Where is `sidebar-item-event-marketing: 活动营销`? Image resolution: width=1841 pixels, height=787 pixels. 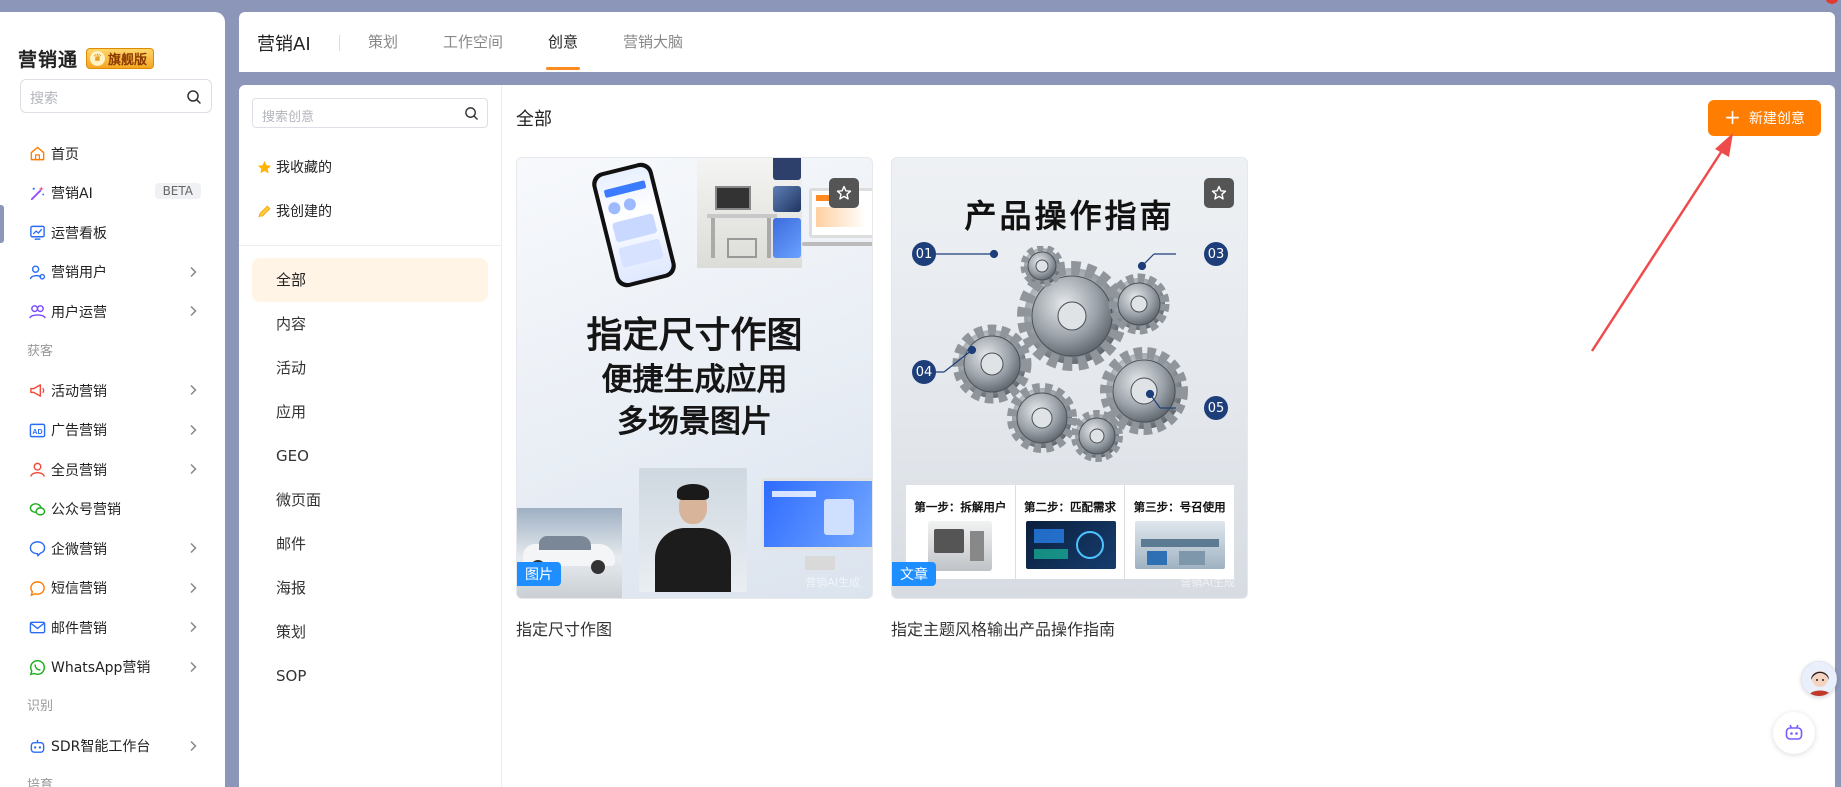 sidebar-item-event-marketing: 活动营销 is located at coordinates (112, 391).